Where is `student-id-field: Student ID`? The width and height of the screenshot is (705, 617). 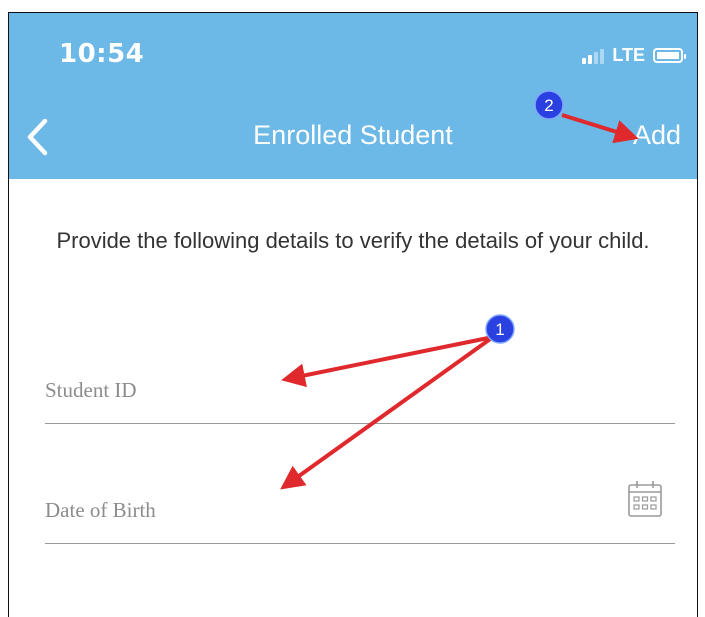
student-id-field: Student ID is located at coordinates (360, 393).